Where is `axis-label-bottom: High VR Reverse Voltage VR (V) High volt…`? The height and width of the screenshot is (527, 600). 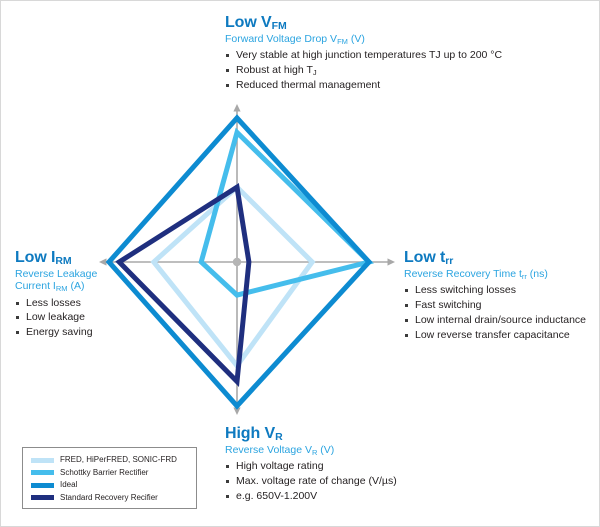 axis-label-bottom: High VR Reverse Voltage VR (V) High volt… is located at coordinates (311, 464).